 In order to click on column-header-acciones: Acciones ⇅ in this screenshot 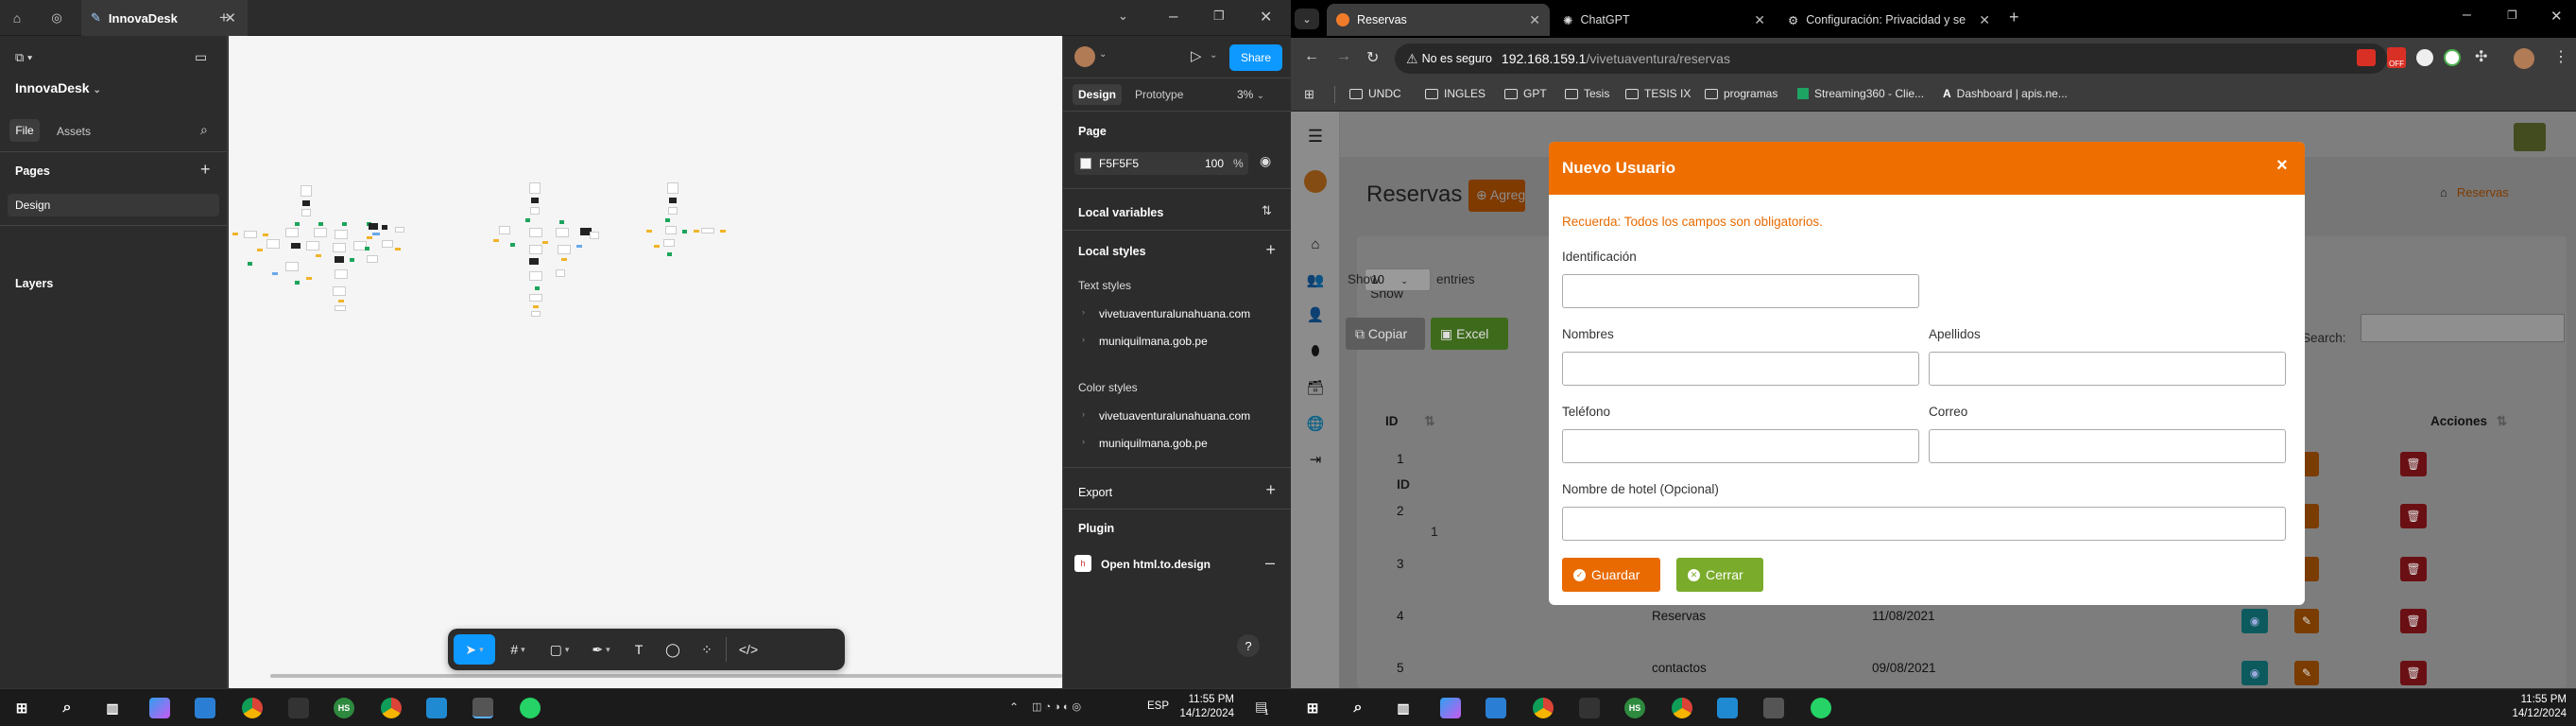, I will do `click(2468, 421)`.